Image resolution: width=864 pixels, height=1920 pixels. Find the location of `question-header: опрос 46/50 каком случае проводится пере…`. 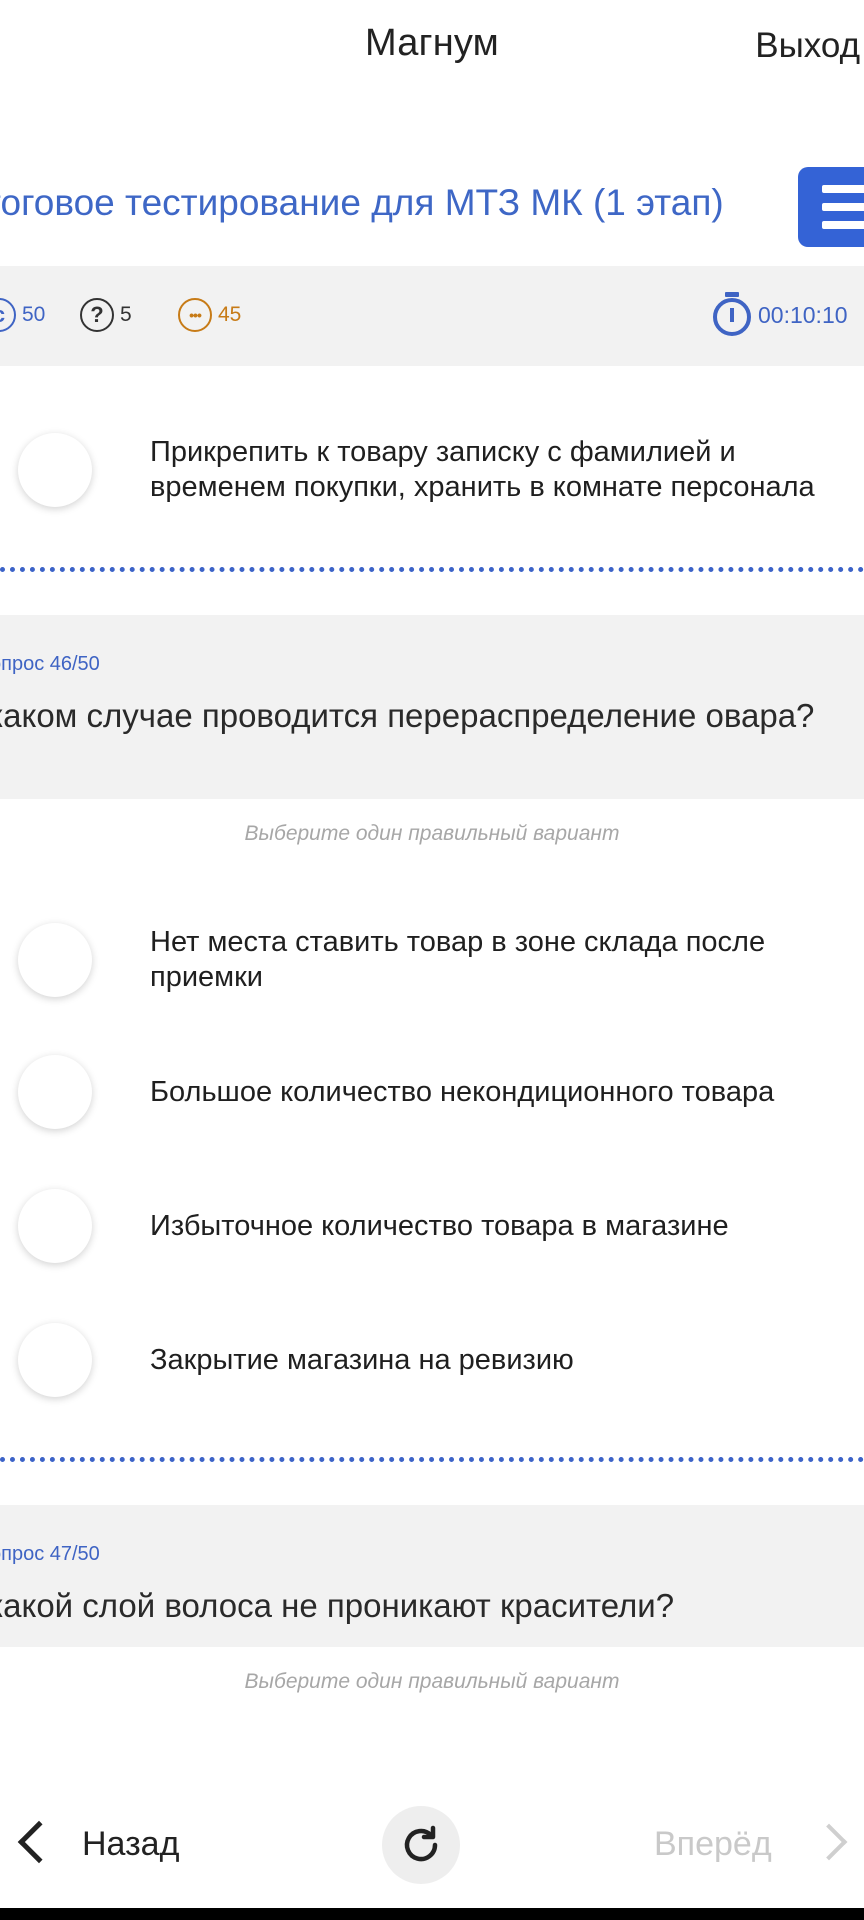

question-header: опрос 46/50 каком случае проводится пере… is located at coordinates (432, 707).